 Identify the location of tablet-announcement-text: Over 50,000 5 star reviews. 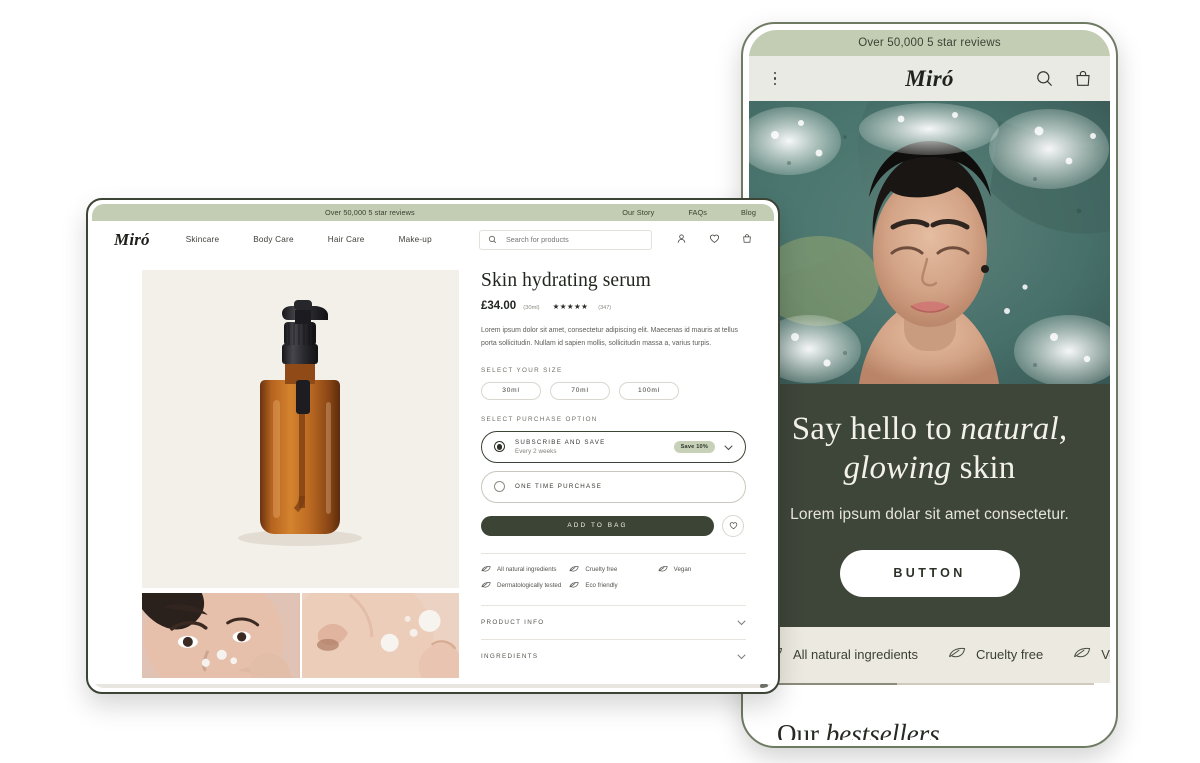
(929, 43).